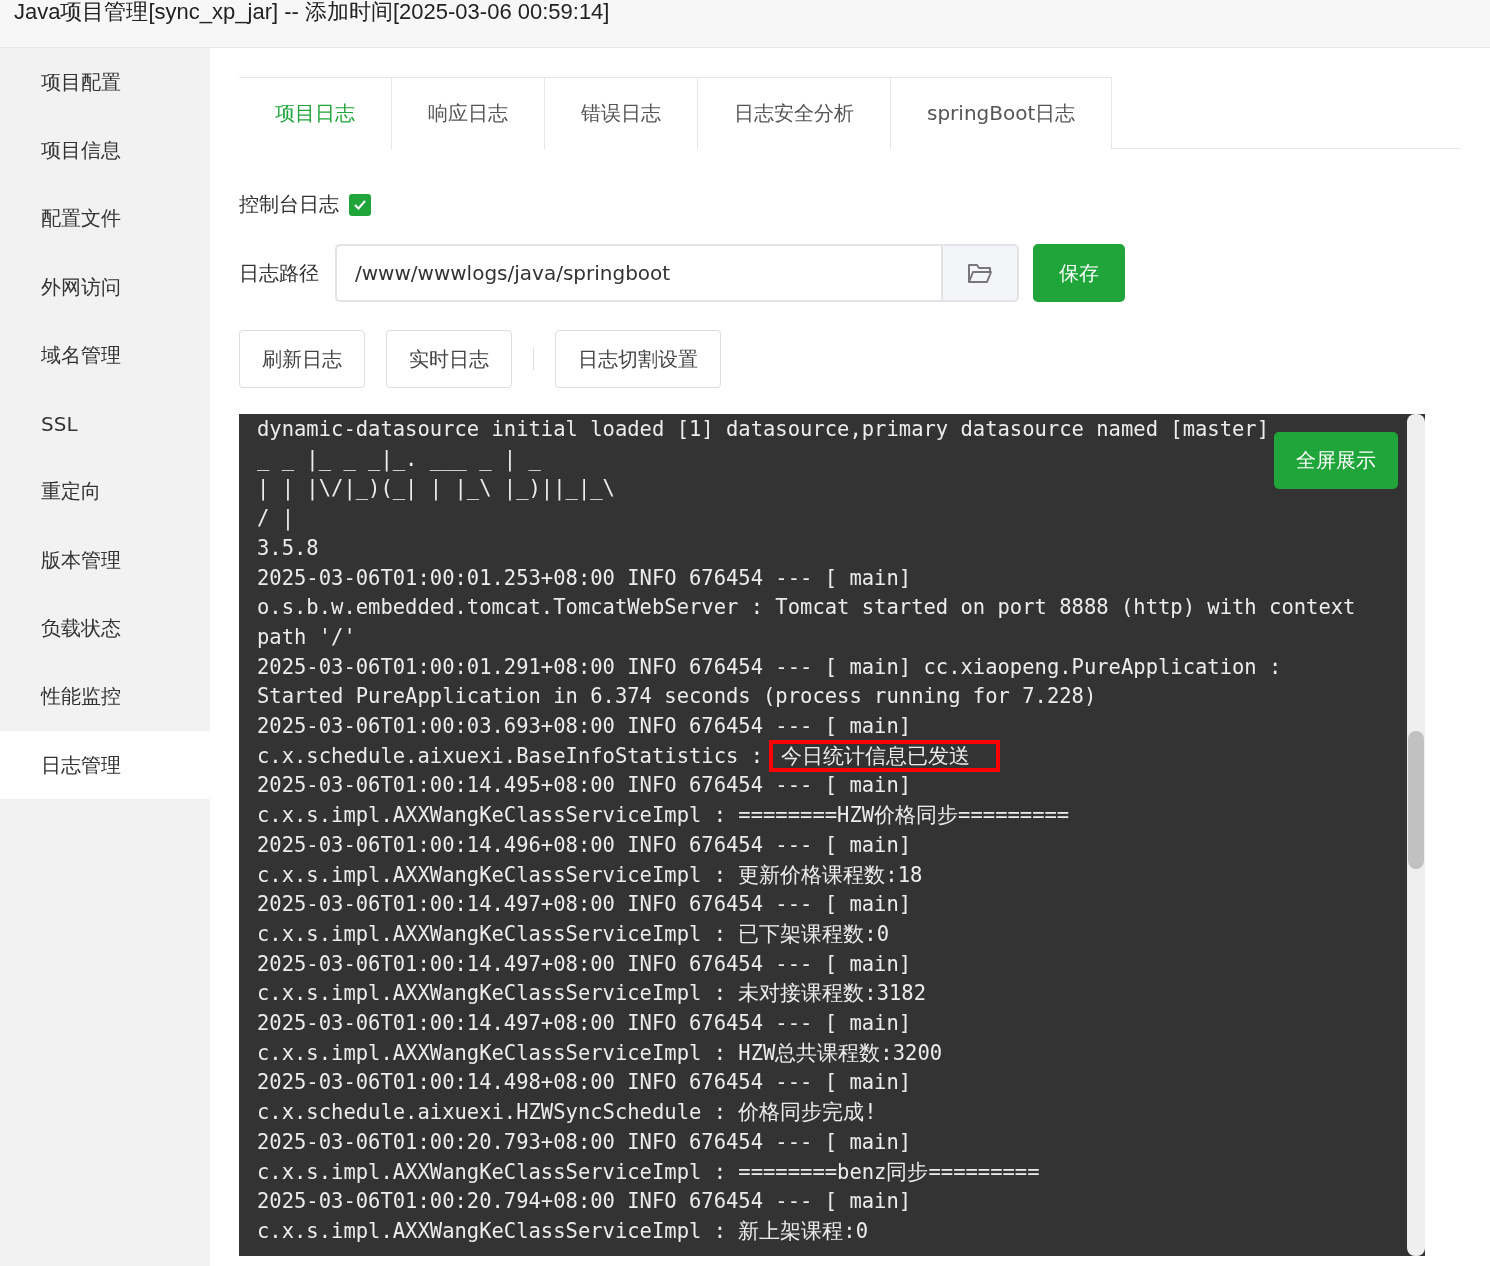 Image resolution: width=1490 pixels, height=1266 pixels. What do you see at coordinates (105, 355) in the screenshot?
I see `sidebar-item: 域名管理` at bounding box center [105, 355].